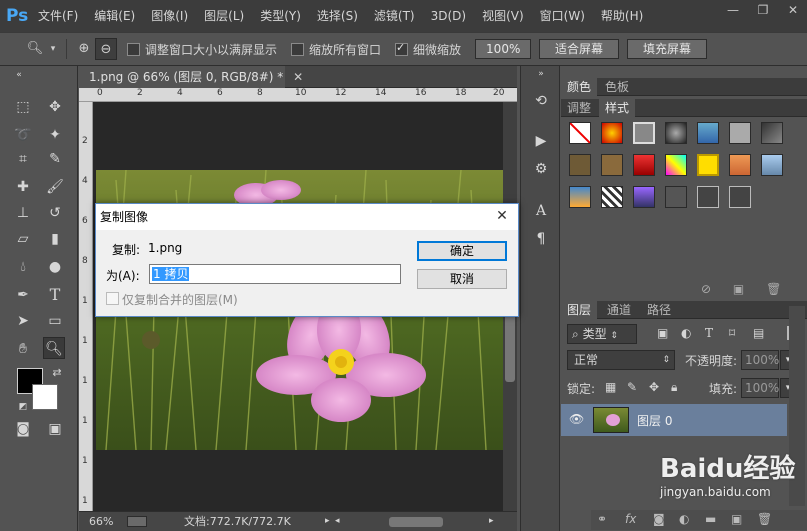  Describe the element at coordinates (55, 187) in the screenshot. I see `brush-tool-icon: 🖌︎` at that location.